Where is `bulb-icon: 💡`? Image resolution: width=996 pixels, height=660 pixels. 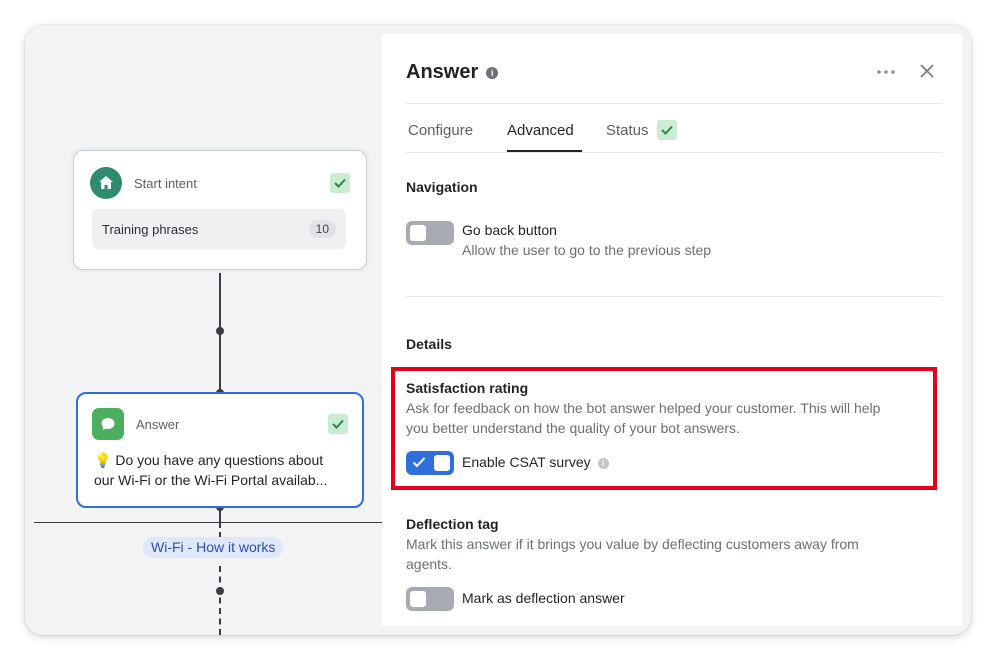
bulb-icon: 💡 is located at coordinates (103, 460).